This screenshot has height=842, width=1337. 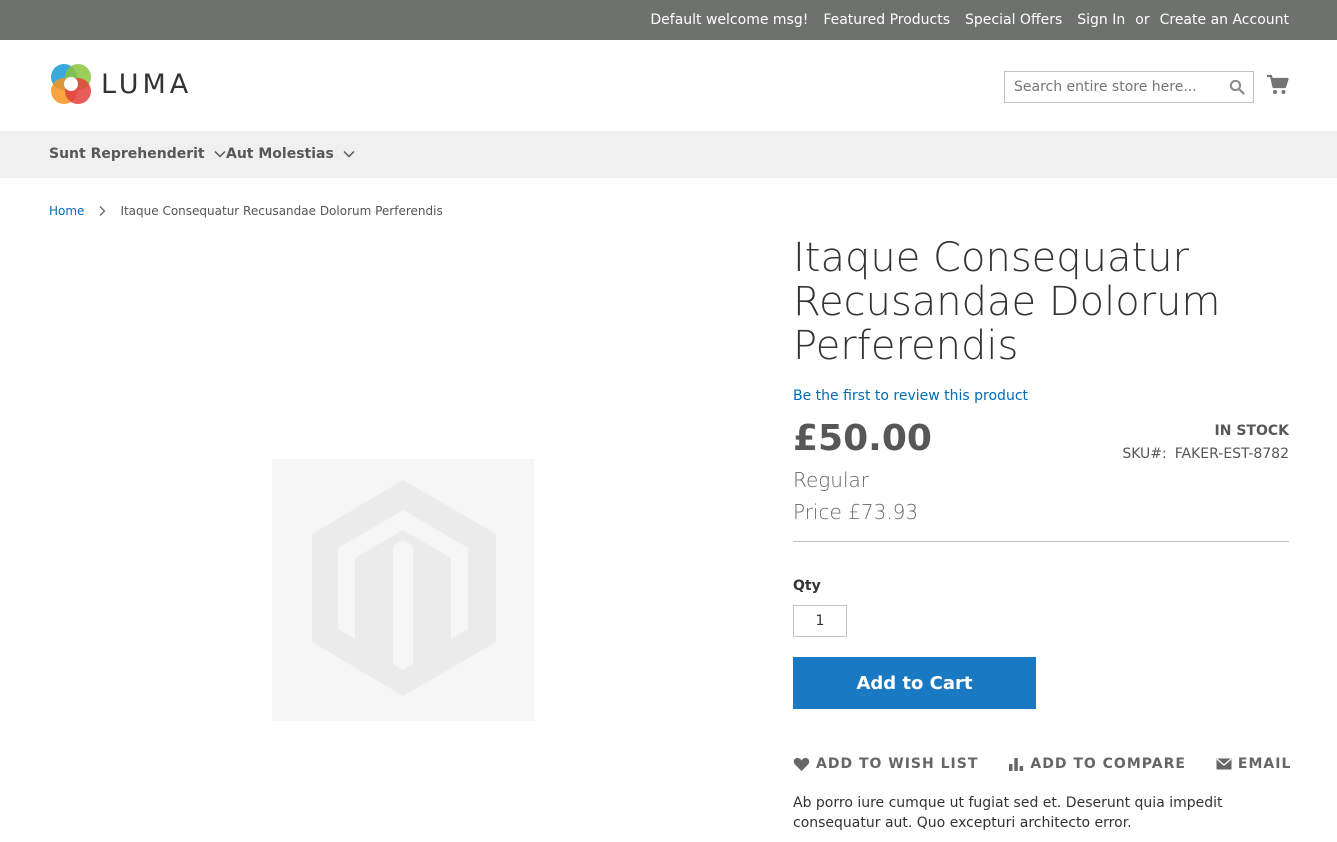 What do you see at coordinates (729, 20) in the screenshot?
I see `welcome-message: Default welcome msg!` at bounding box center [729, 20].